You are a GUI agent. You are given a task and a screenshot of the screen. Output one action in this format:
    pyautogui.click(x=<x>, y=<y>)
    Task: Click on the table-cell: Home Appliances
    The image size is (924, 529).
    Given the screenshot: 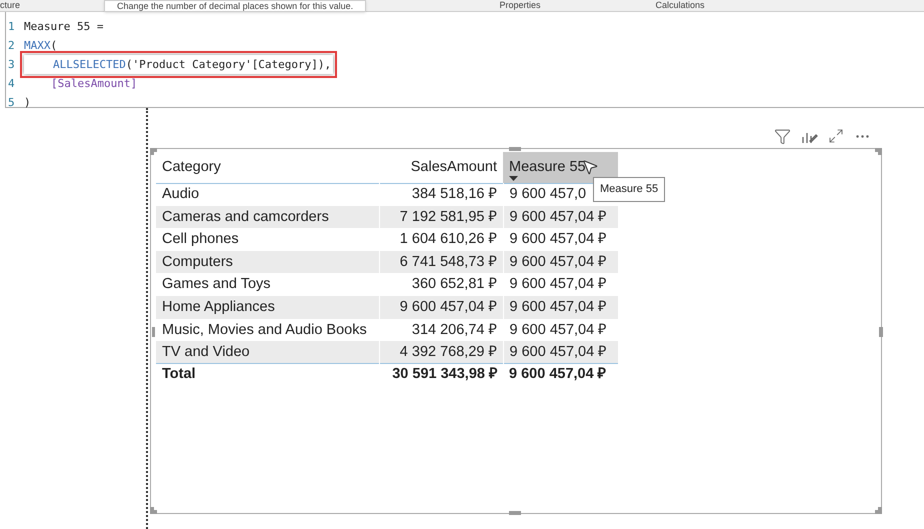 What is the action you would take?
    pyautogui.click(x=267, y=307)
    